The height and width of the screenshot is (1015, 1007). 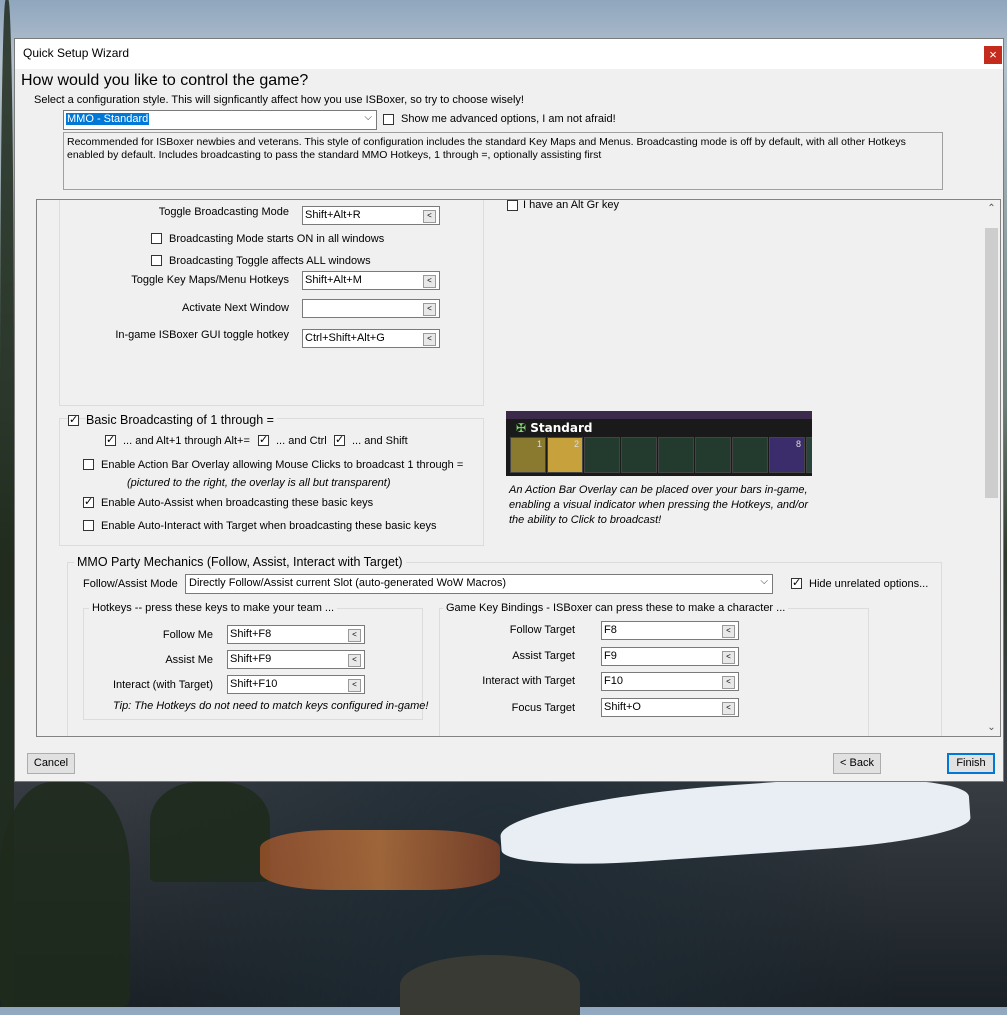 What do you see at coordinates (251, 659) in the screenshot?
I see `assist-me-value: Shift+F9` at bounding box center [251, 659].